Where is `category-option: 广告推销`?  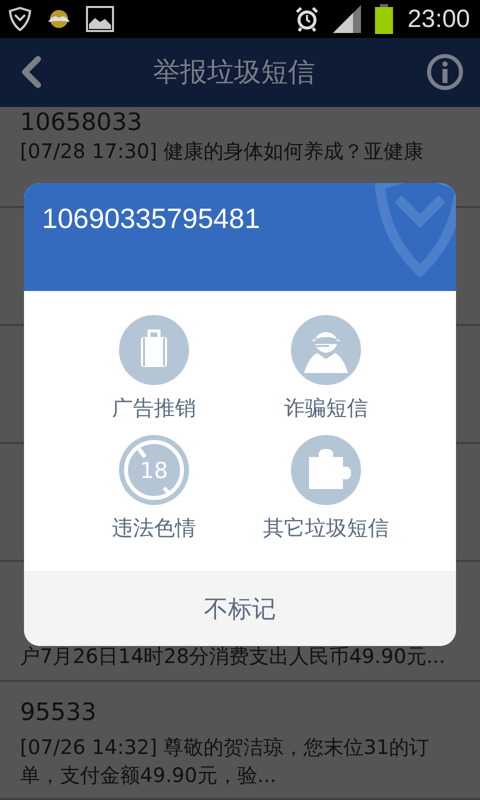
category-option: 广告推销 is located at coordinates (154, 369).